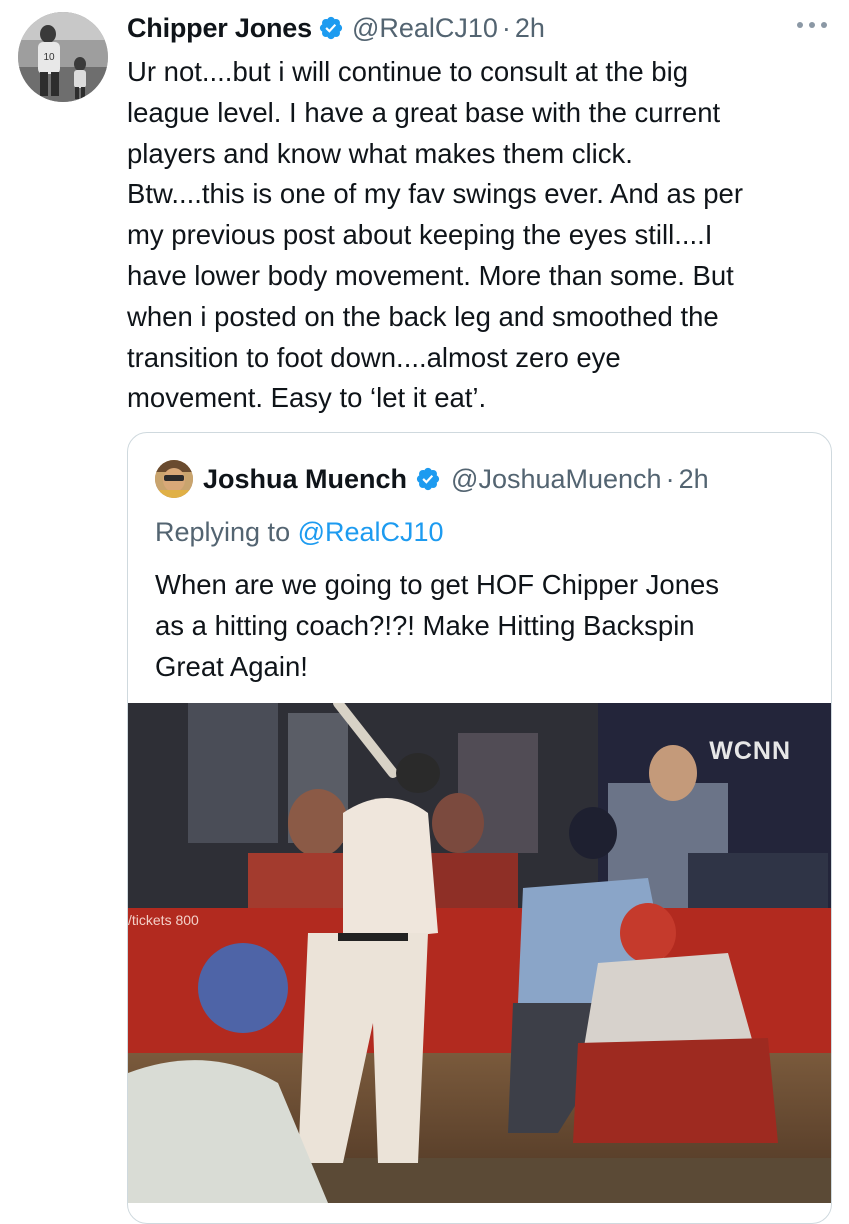  Describe the element at coordinates (425, 28) in the screenshot. I see `author-handle: @RealCJ10` at that location.